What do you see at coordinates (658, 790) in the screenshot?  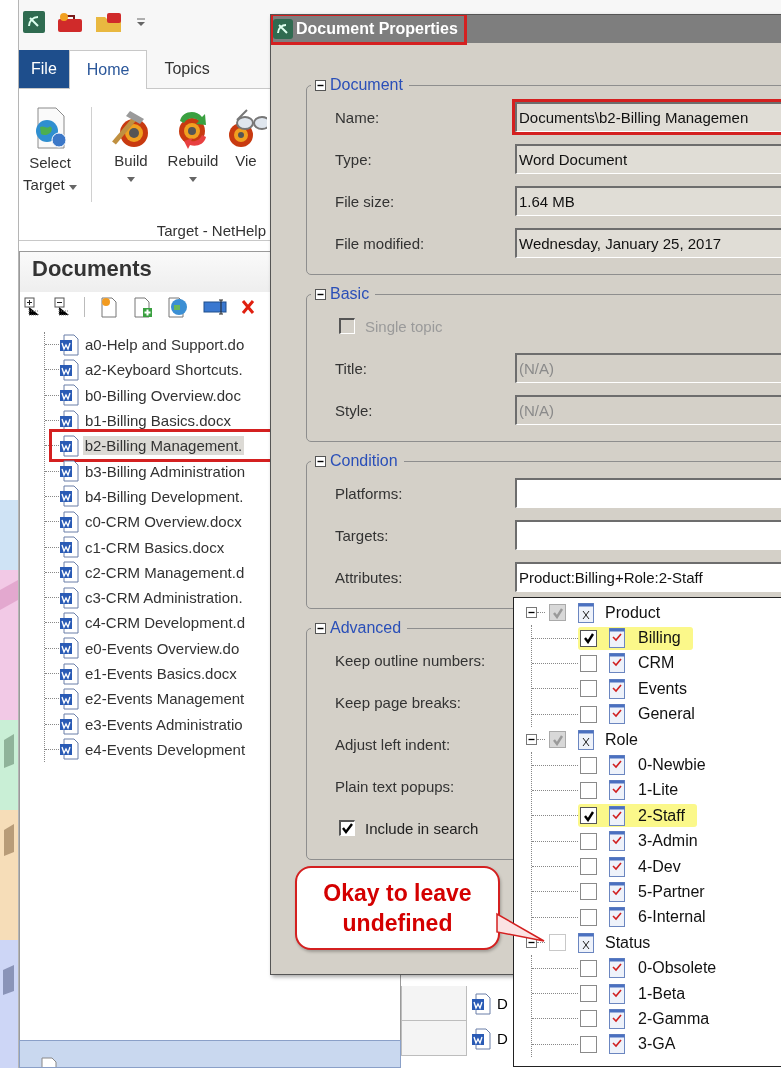 I see `tree-item: 1-Lite` at bounding box center [658, 790].